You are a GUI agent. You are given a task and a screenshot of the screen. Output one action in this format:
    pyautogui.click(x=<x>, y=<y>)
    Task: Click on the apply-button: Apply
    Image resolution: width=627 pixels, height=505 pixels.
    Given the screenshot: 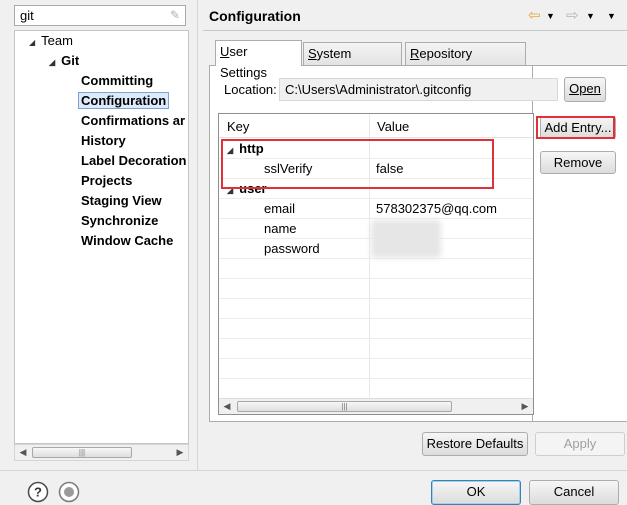 What is the action you would take?
    pyautogui.click(x=580, y=444)
    